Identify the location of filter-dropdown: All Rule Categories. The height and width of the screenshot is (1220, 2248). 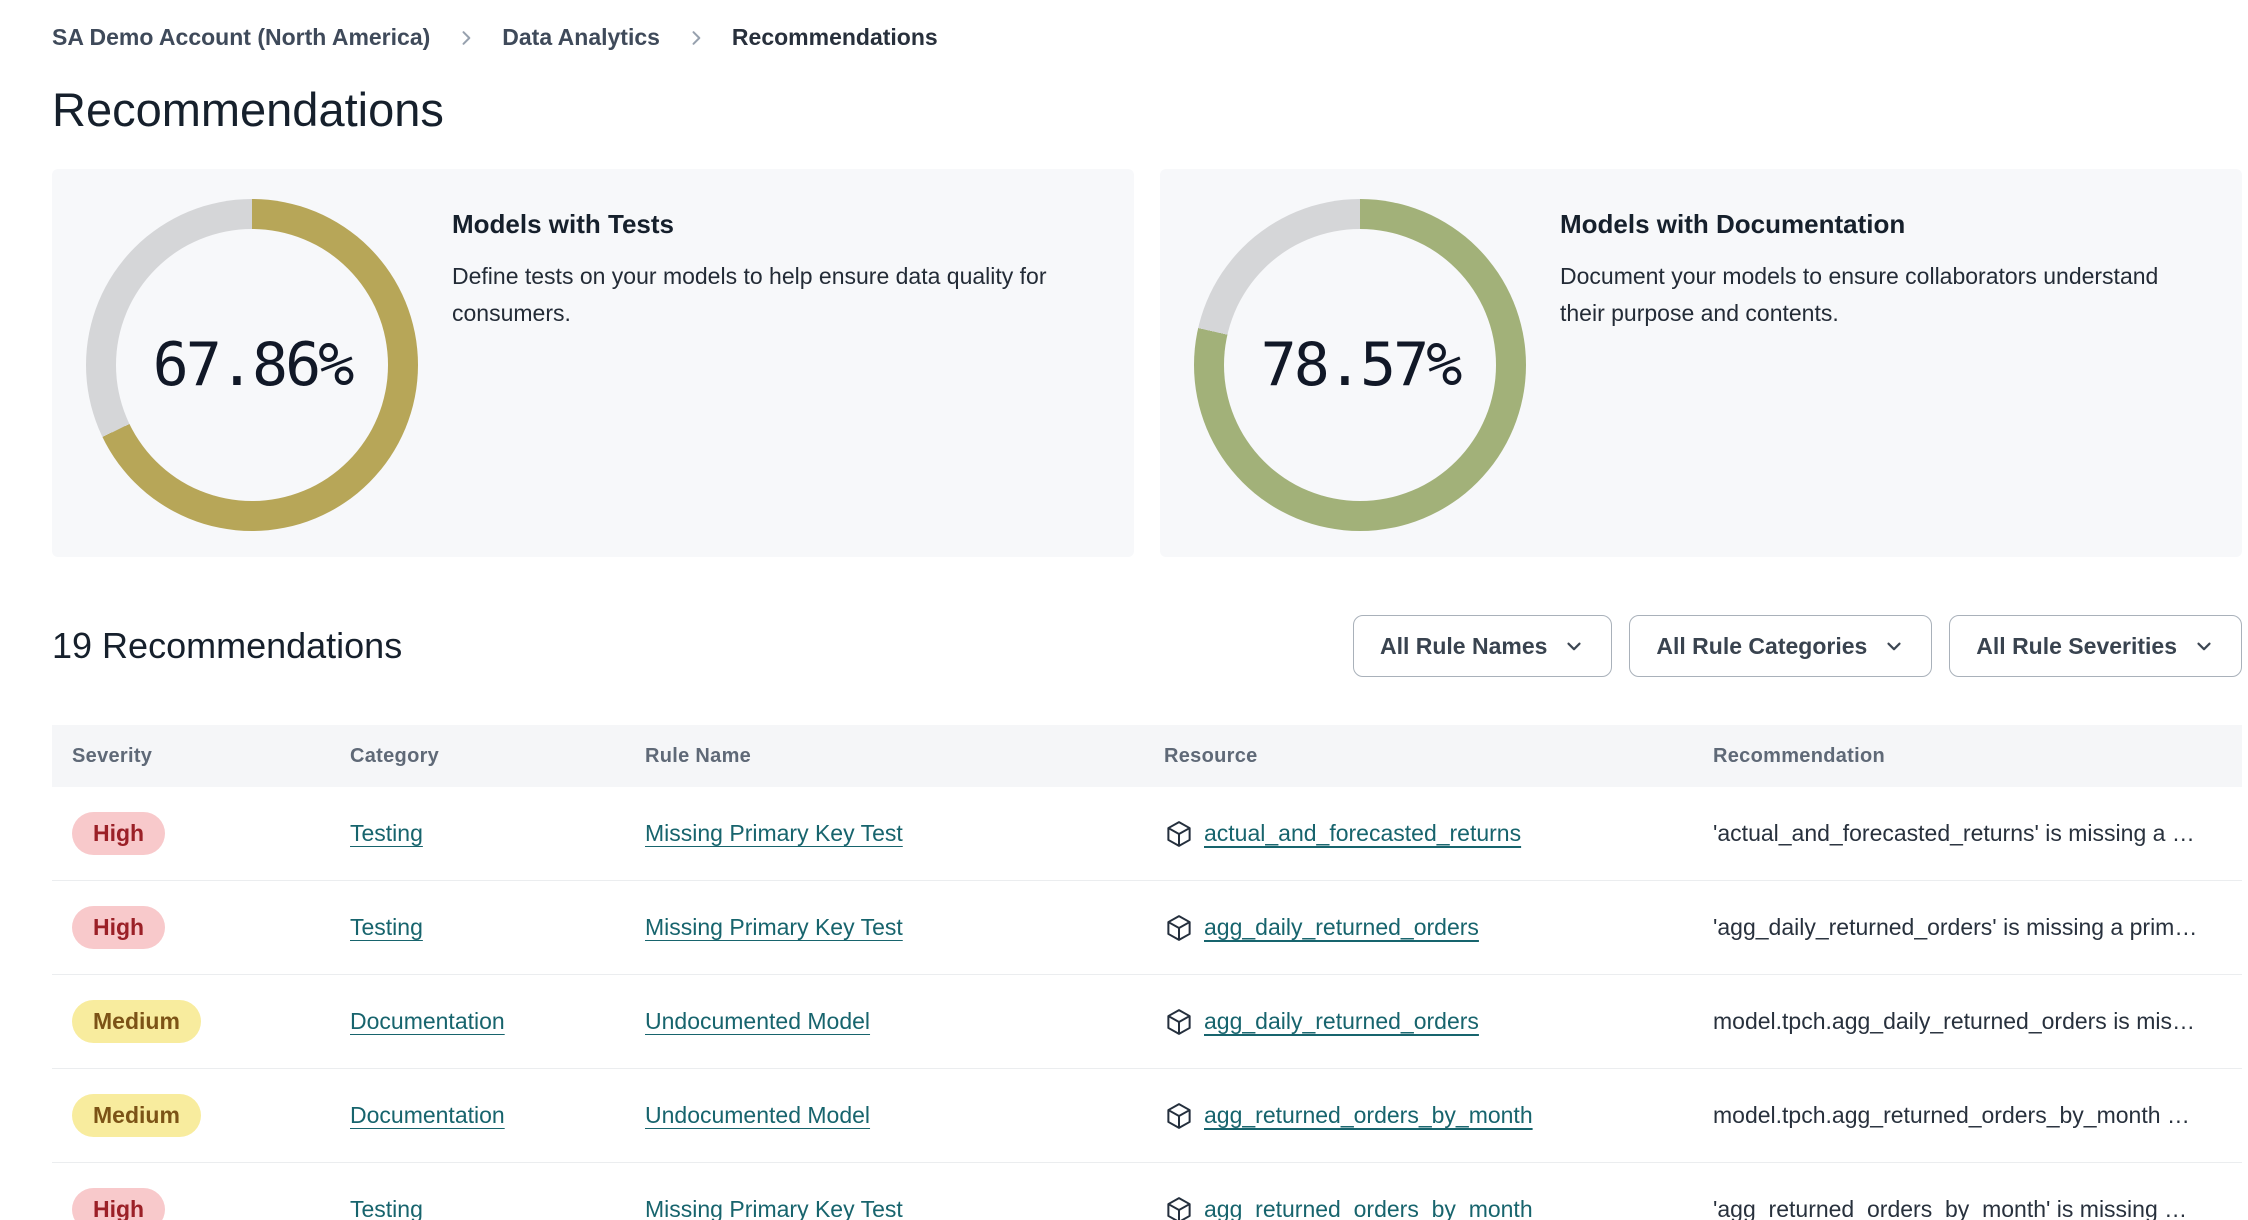
(1781, 646).